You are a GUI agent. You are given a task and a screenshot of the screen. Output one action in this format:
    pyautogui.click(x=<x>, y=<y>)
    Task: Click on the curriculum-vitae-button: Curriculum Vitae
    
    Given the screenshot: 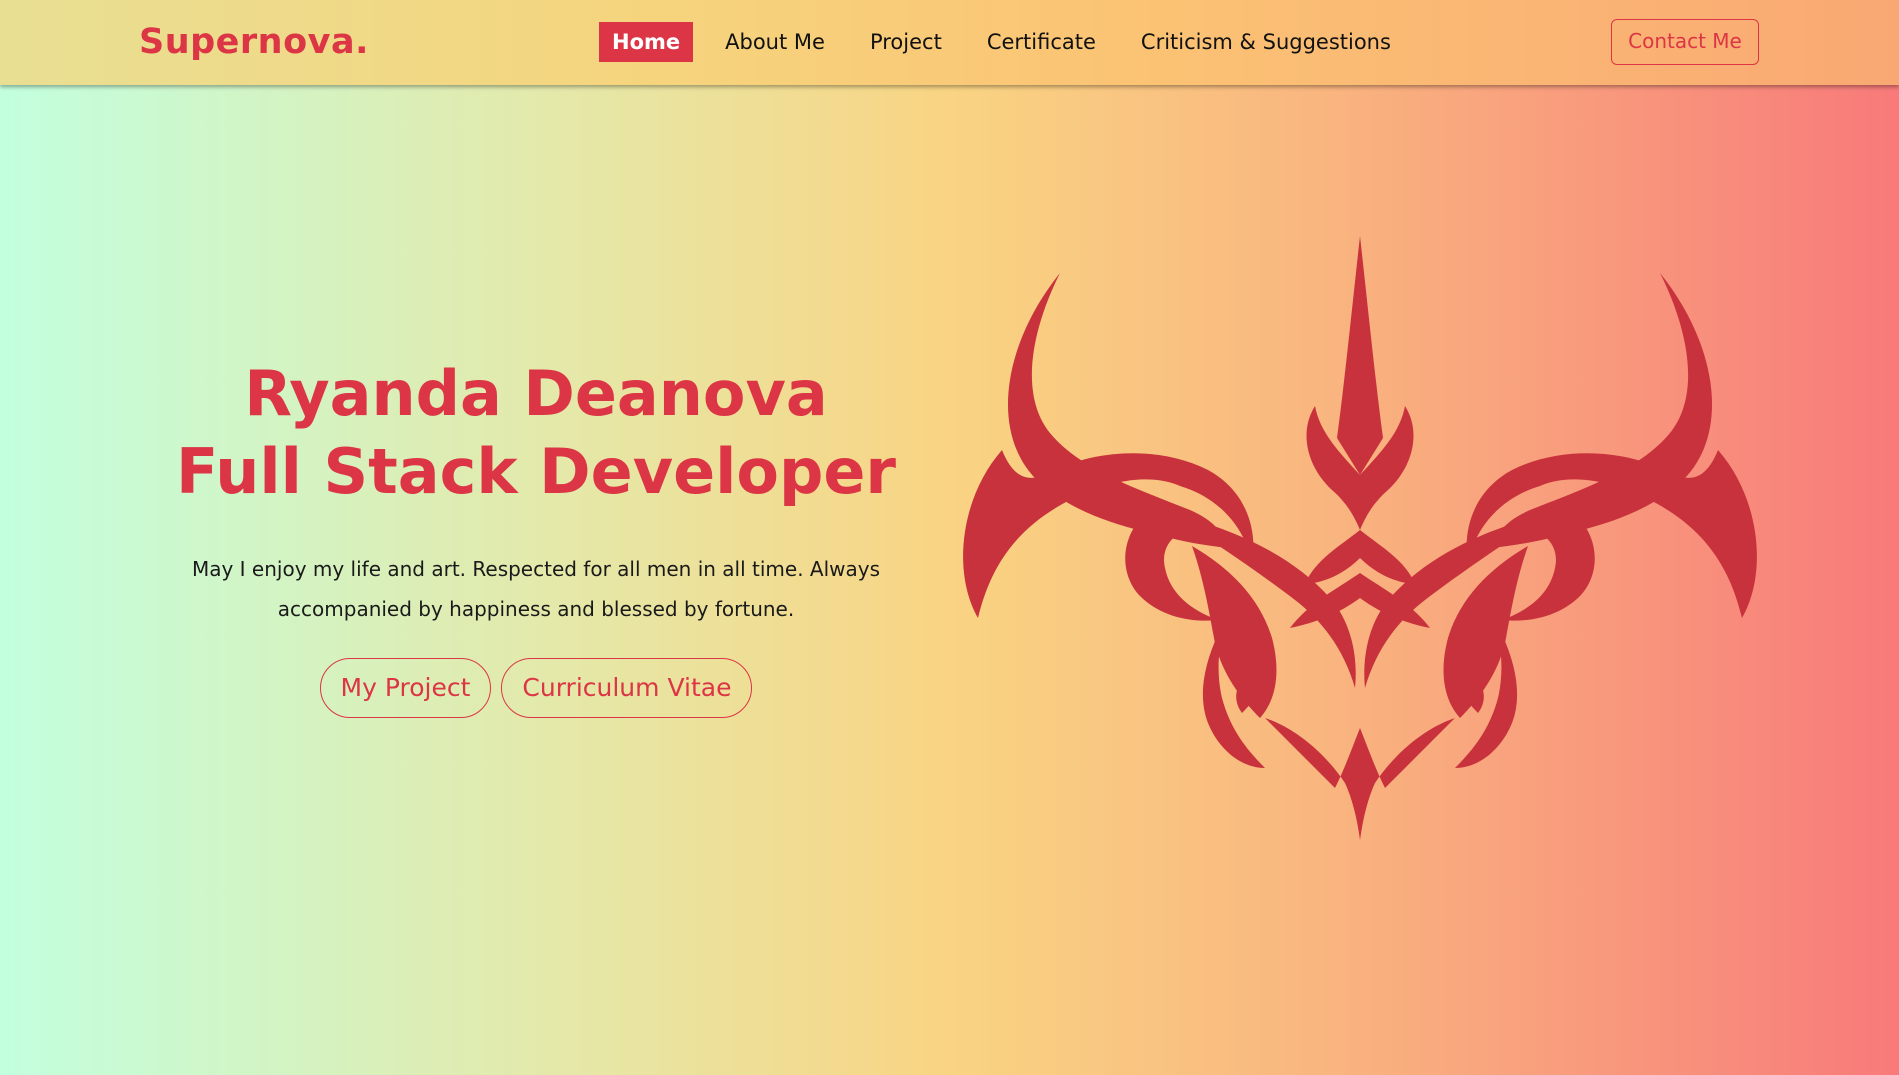 What is the action you would take?
    pyautogui.click(x=627, y=688)
    